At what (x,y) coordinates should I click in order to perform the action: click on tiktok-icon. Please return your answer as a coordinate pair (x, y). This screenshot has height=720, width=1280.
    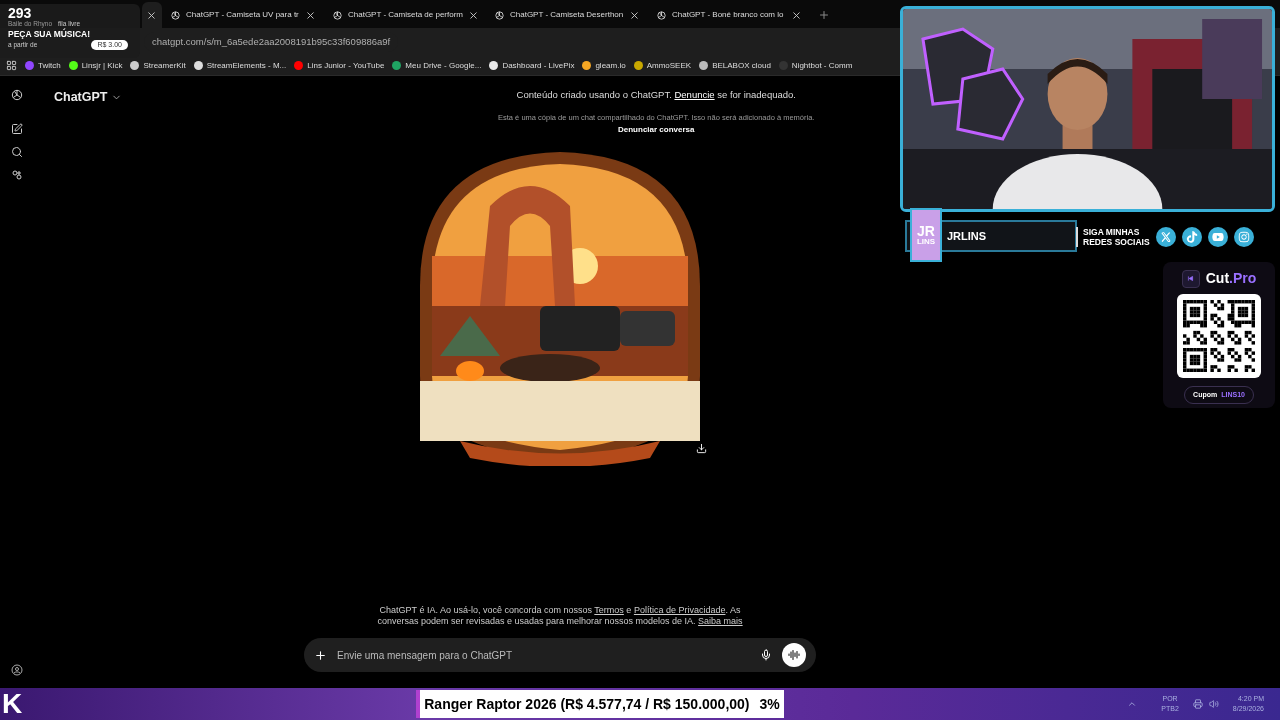
    Looking at the image, I should click on (1192, 237).